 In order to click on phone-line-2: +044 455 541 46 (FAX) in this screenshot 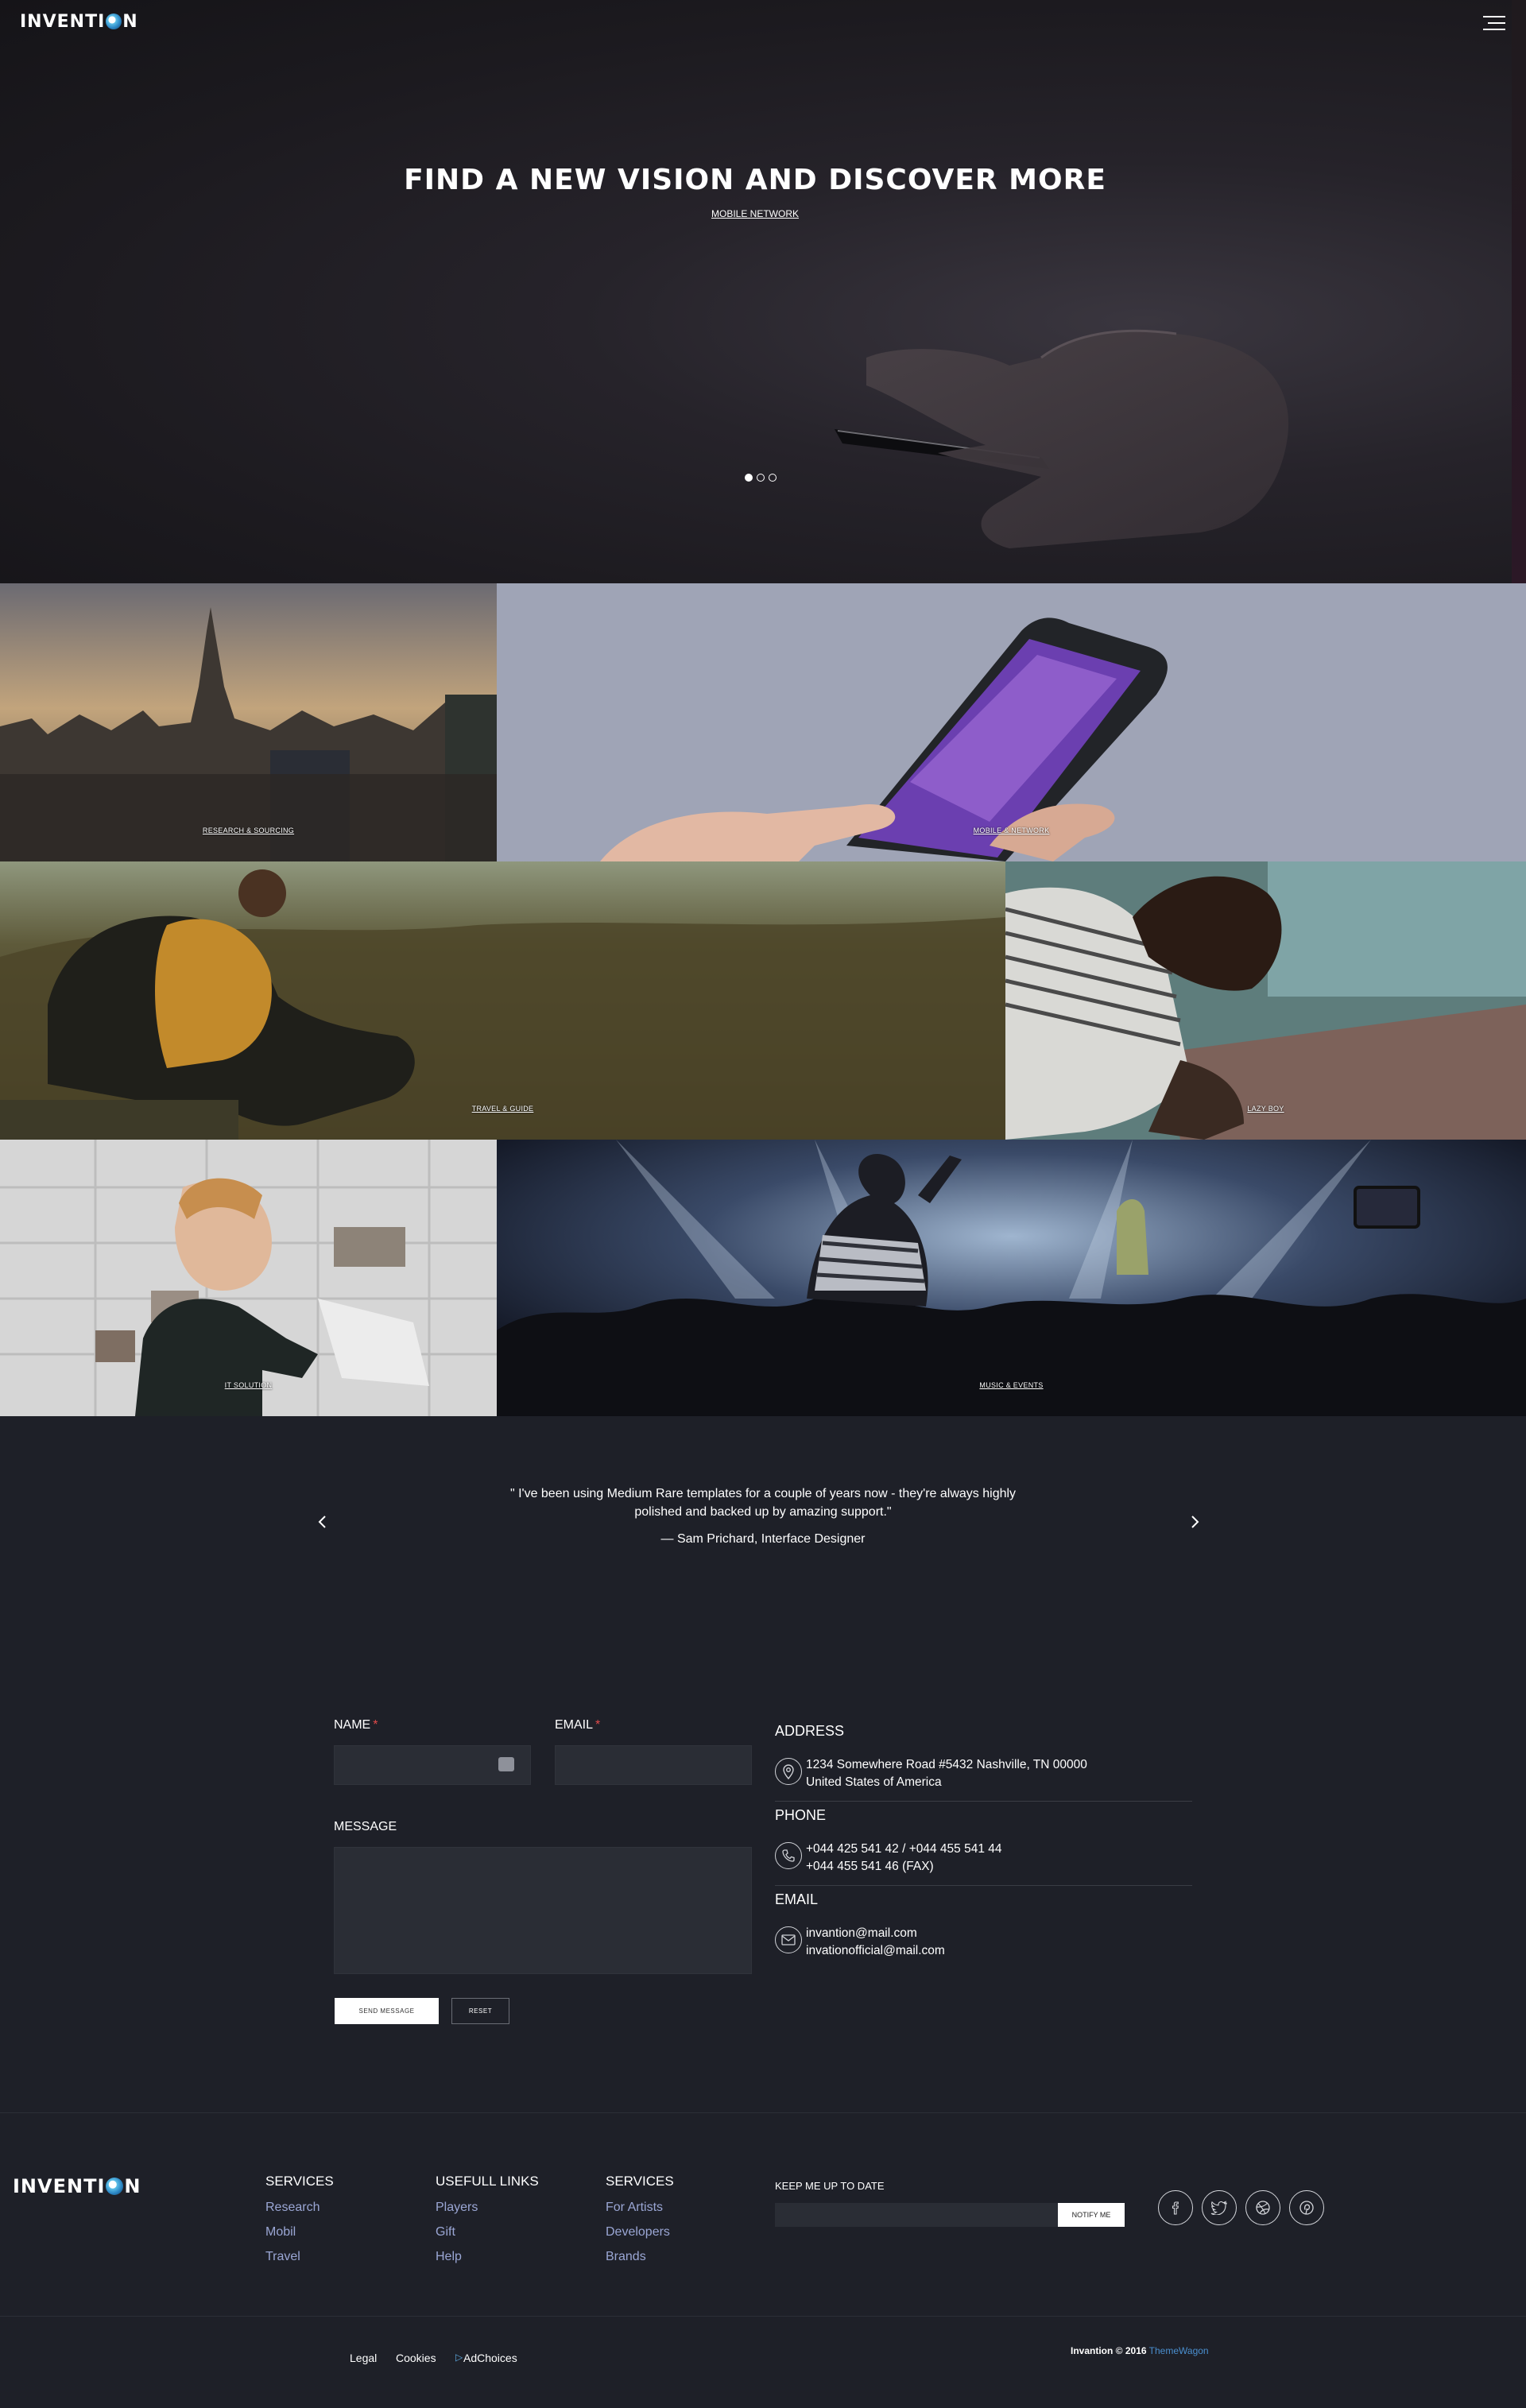, I will do `click(870, 1867)`.